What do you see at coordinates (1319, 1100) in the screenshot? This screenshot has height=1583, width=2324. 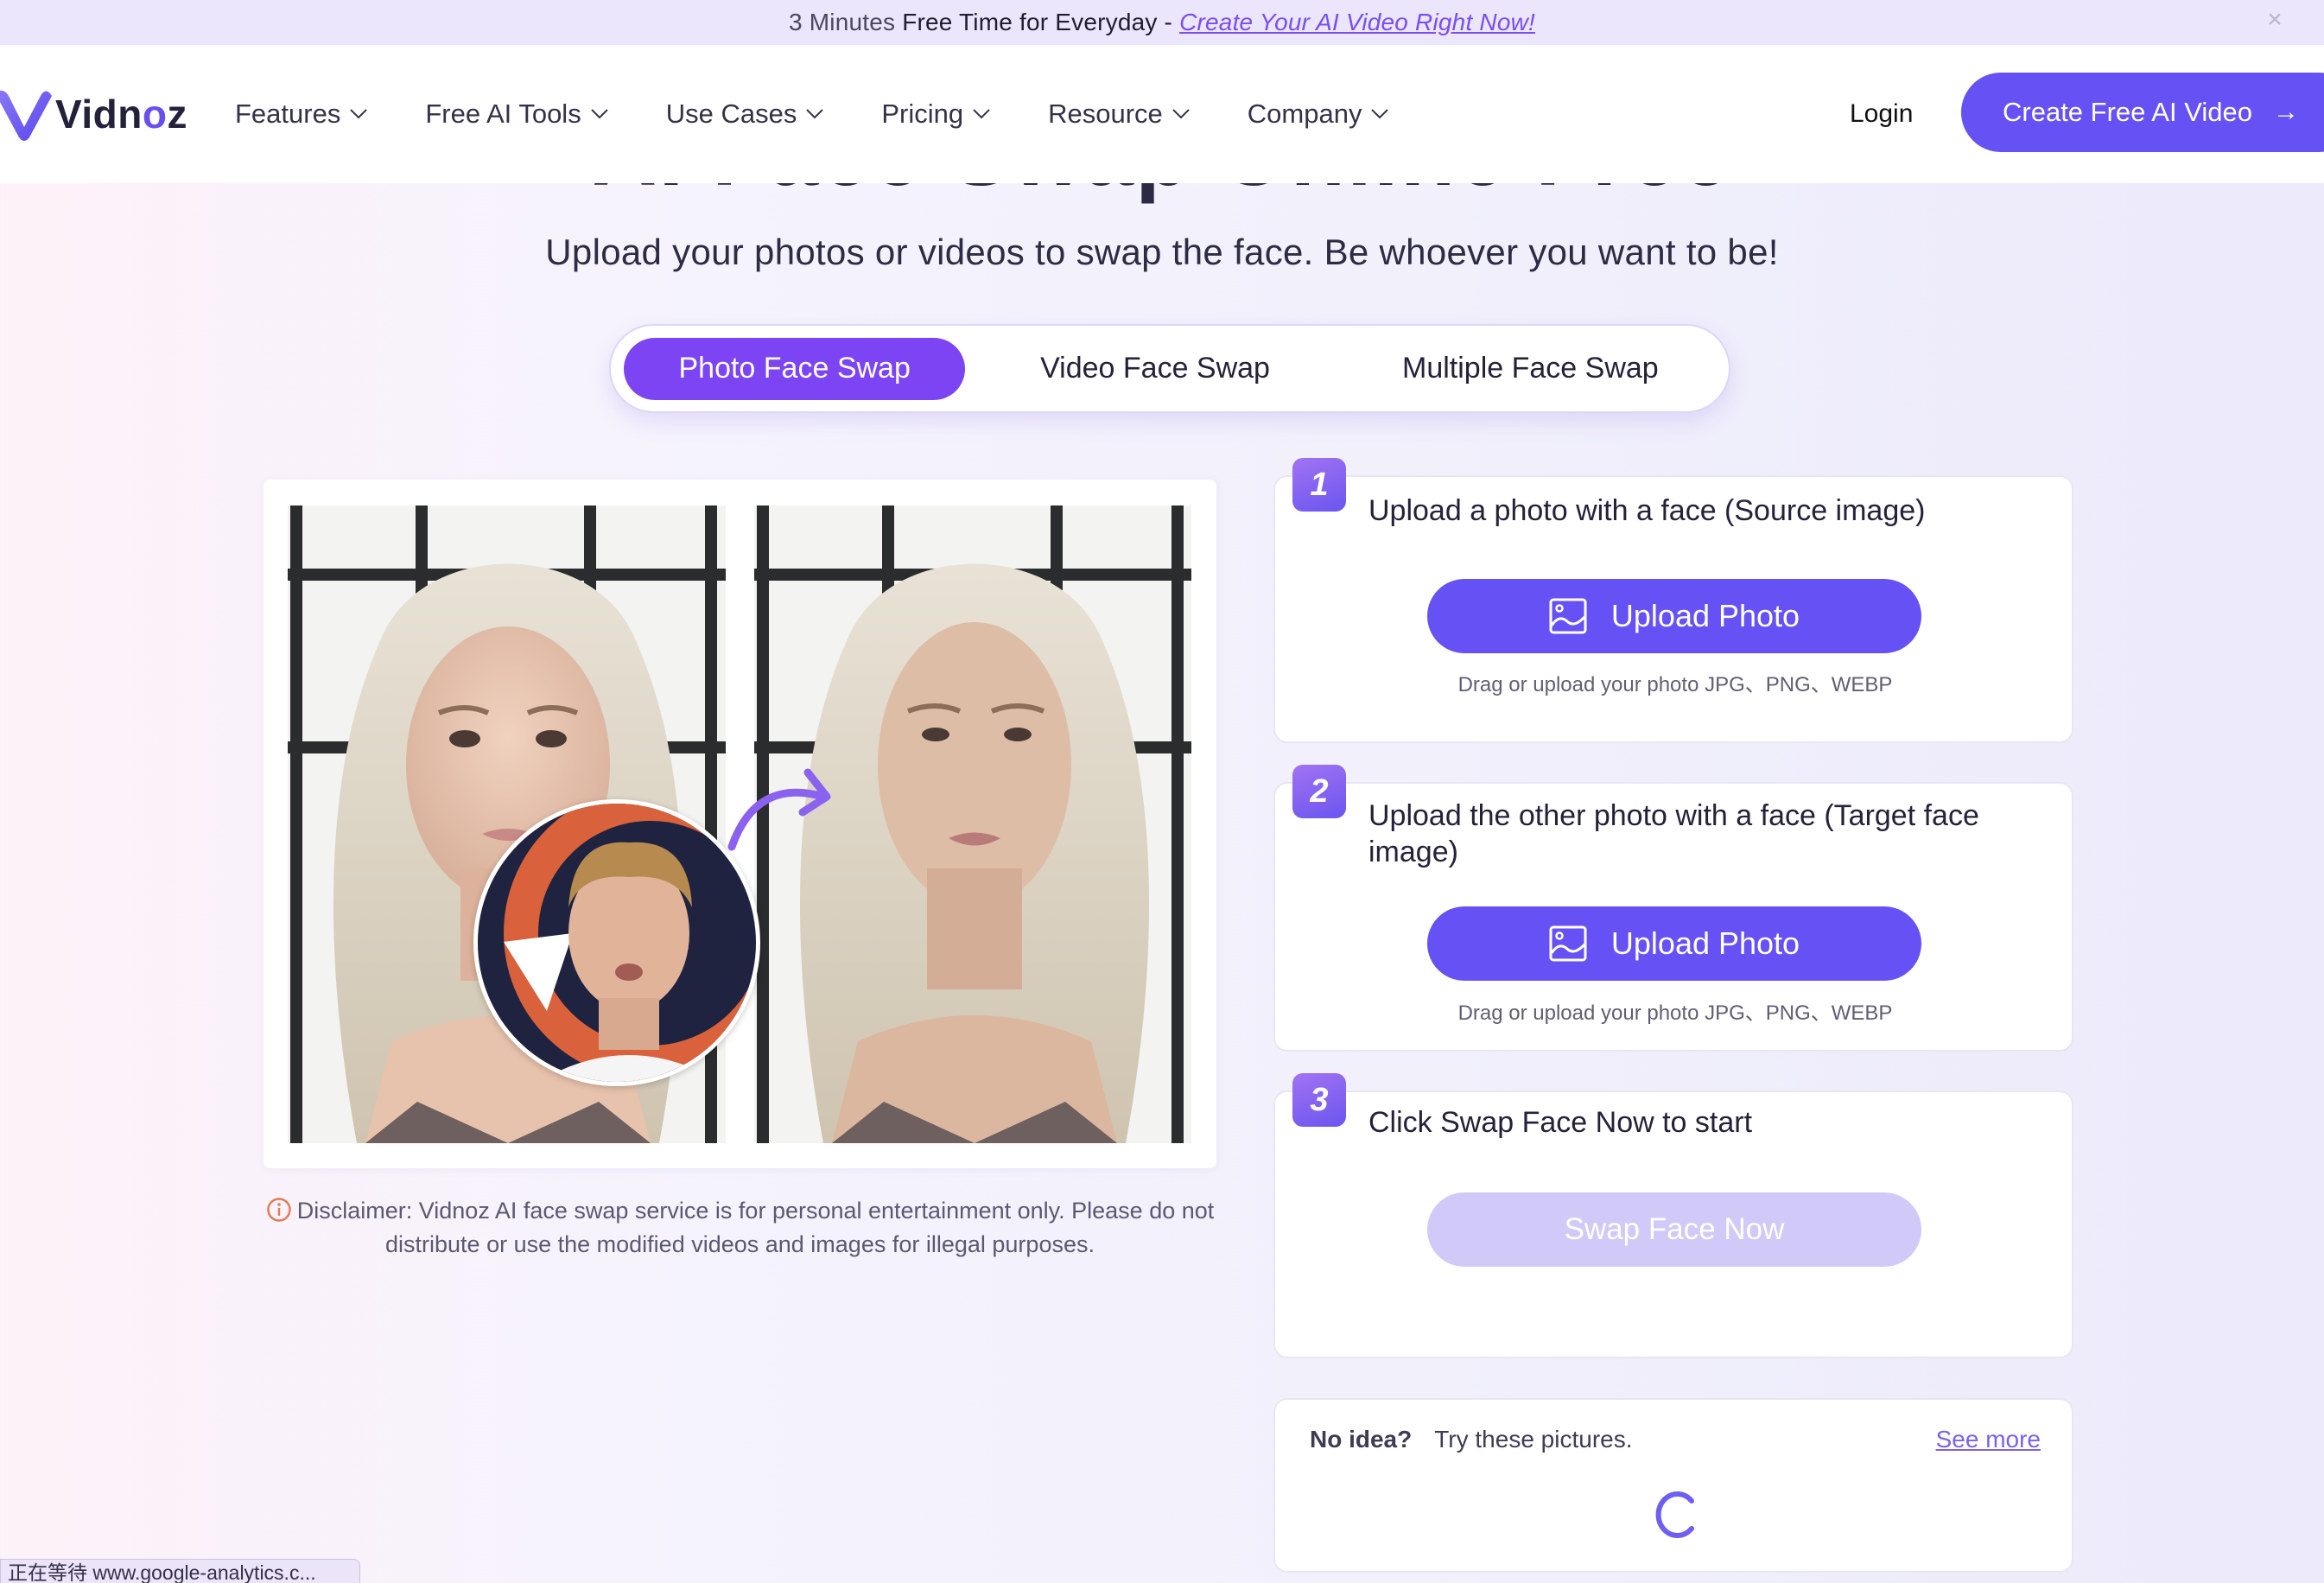 I see `step-number-badge: 3` at bounding box center [1319, 1100].